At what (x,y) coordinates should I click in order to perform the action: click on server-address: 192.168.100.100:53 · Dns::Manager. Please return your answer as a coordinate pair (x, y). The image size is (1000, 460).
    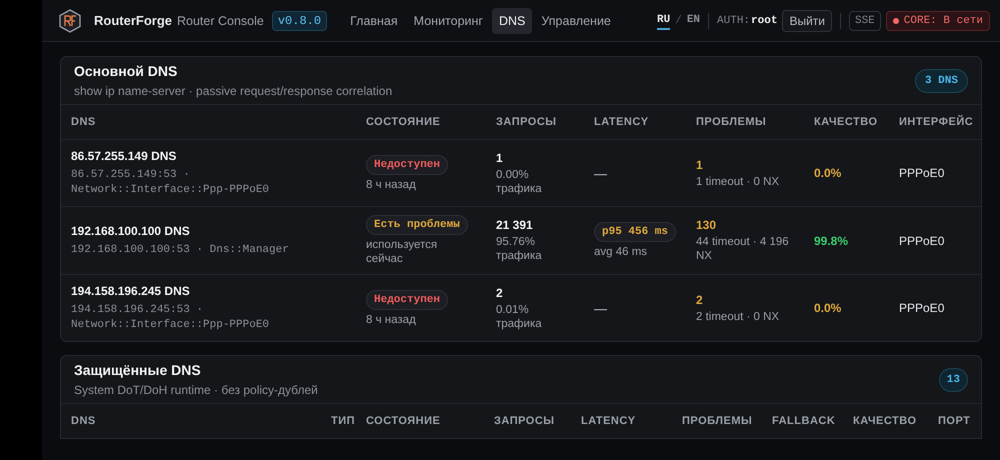
    Looking at the image, I should click on (180, 250).